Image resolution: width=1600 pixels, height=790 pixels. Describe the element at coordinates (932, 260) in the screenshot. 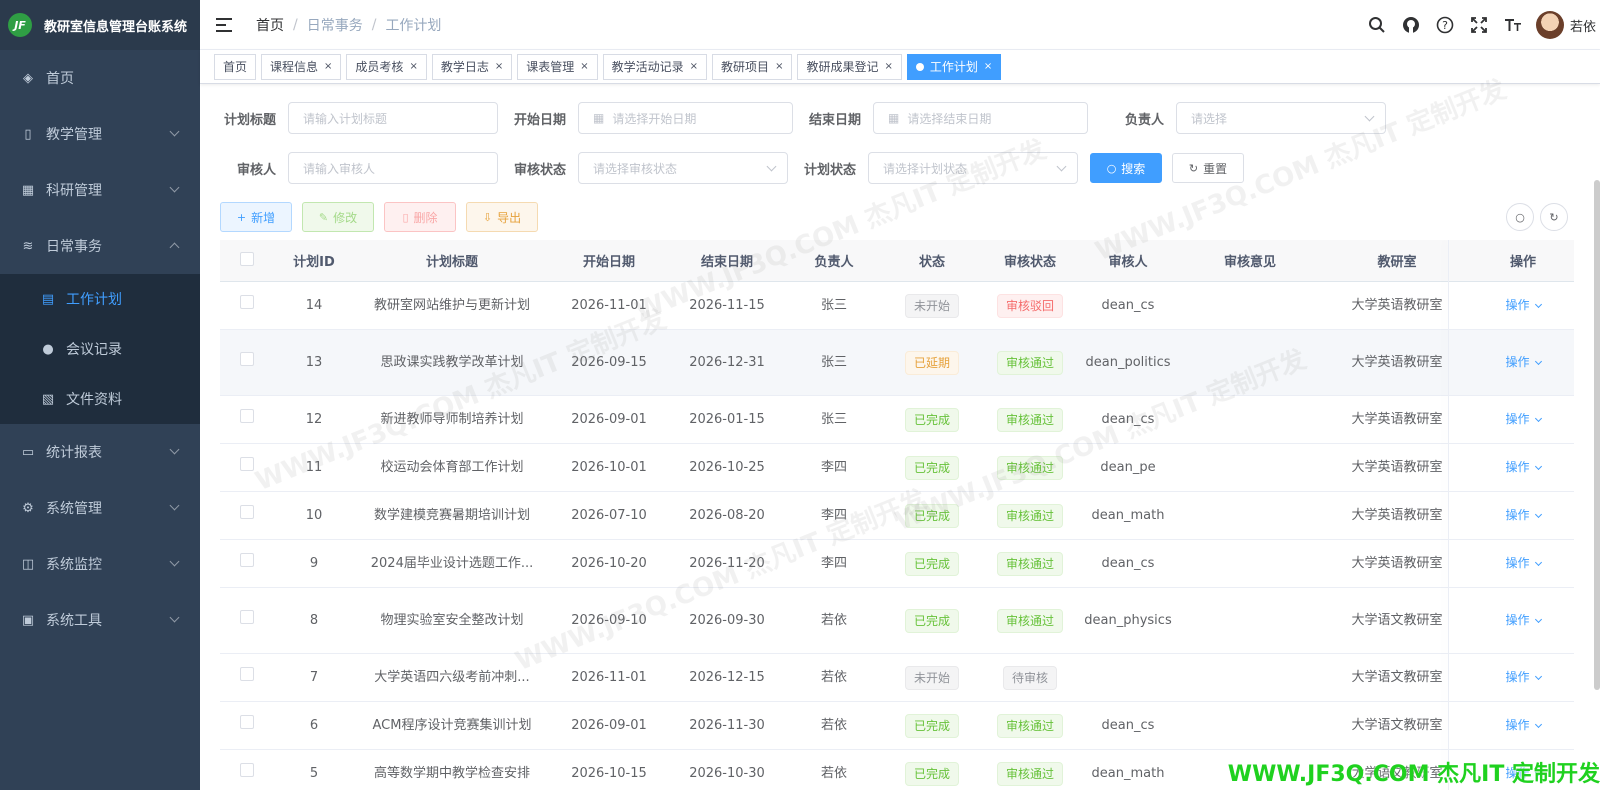

I see `column-header: 状态` at that location.